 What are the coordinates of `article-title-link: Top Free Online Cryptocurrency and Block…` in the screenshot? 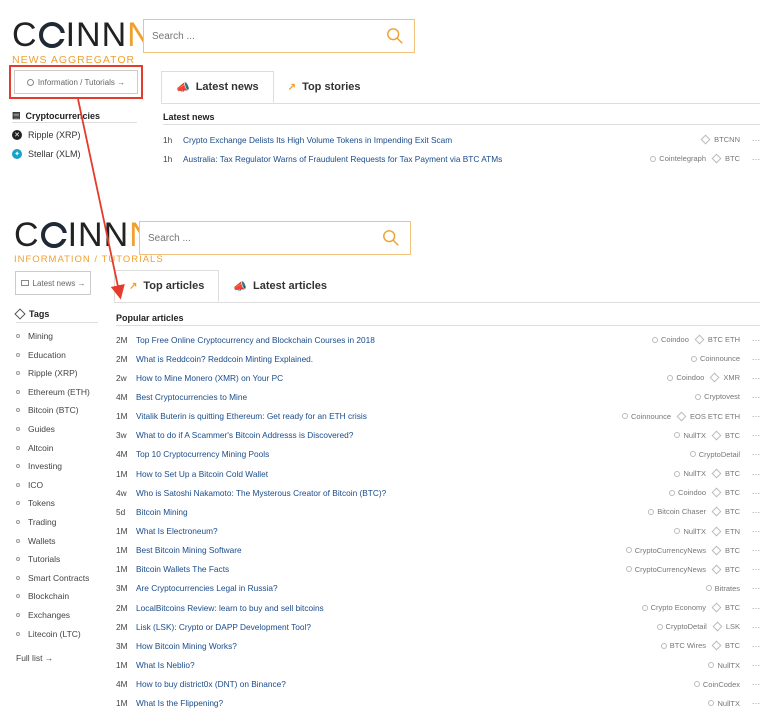 It's located at (390, 340).